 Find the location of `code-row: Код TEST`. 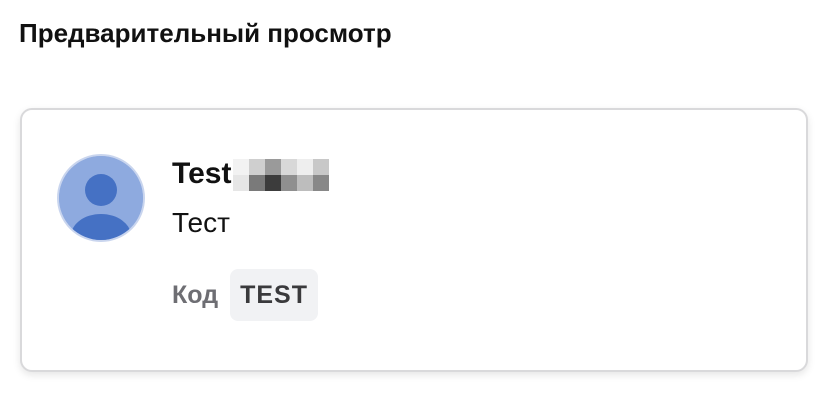

code-row: Код TEST is located at coordinates (245, 295).